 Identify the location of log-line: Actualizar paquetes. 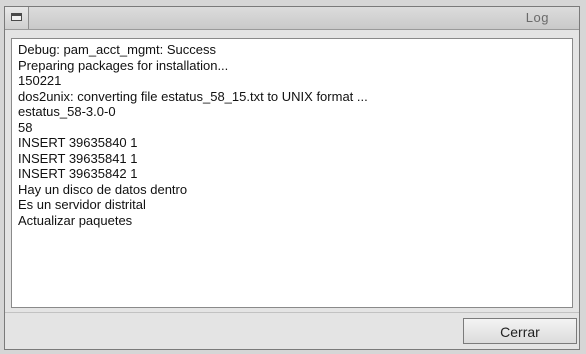
(75, 220).